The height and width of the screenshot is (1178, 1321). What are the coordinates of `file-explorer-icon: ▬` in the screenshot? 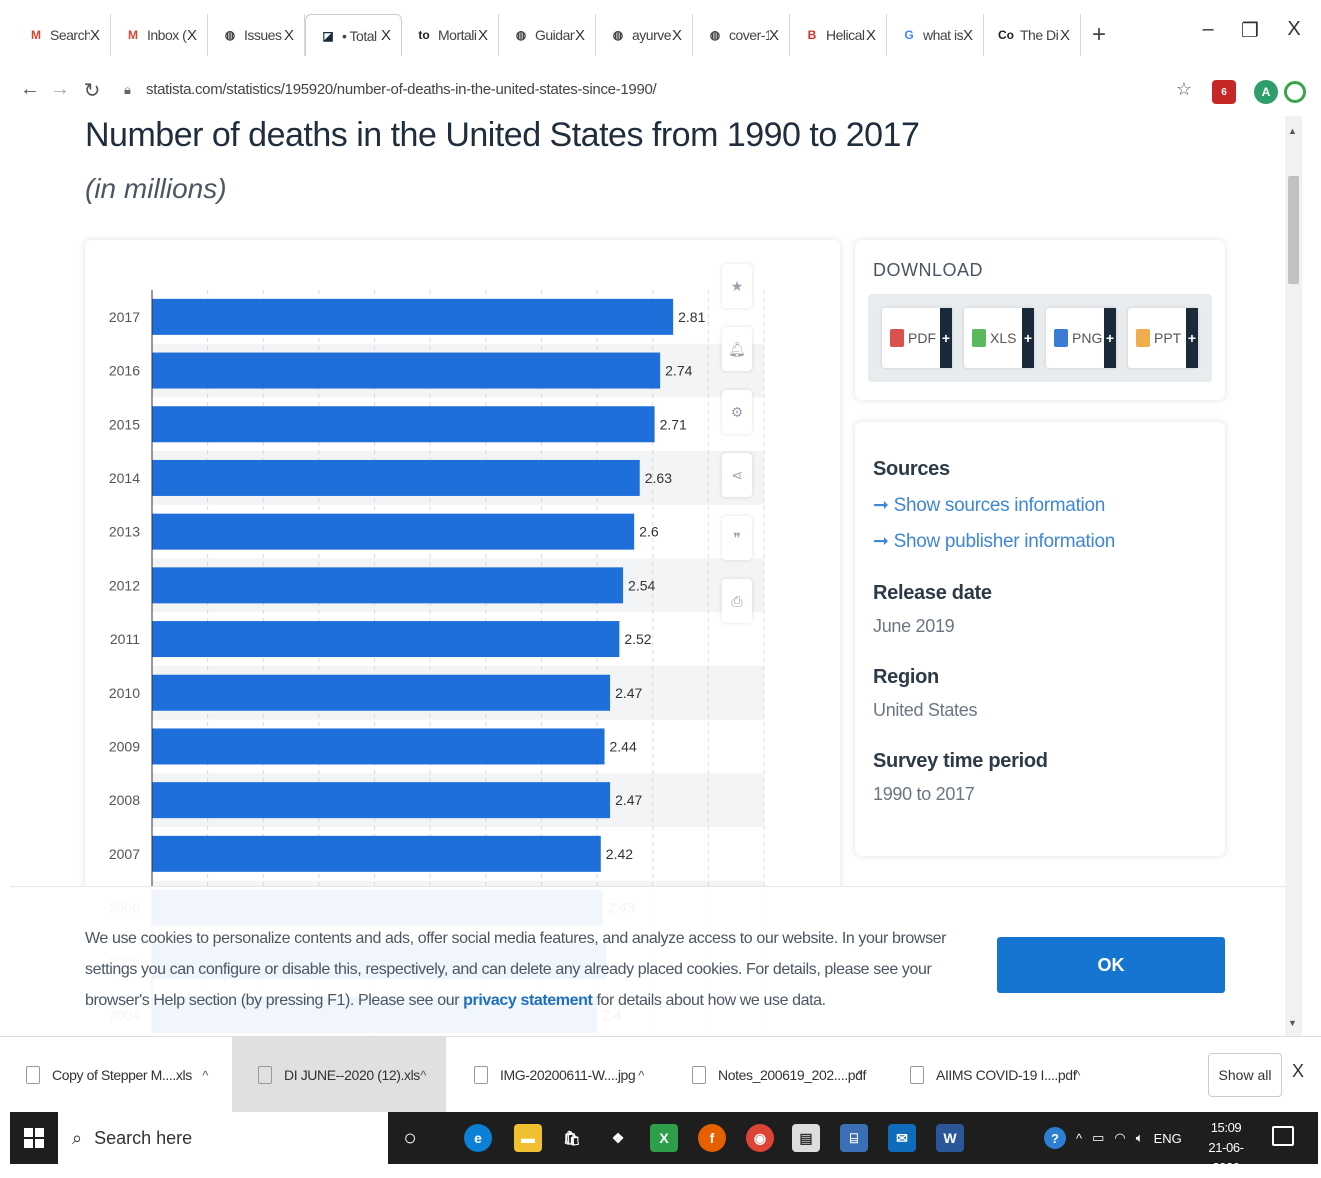 It's located at (528, 1138).